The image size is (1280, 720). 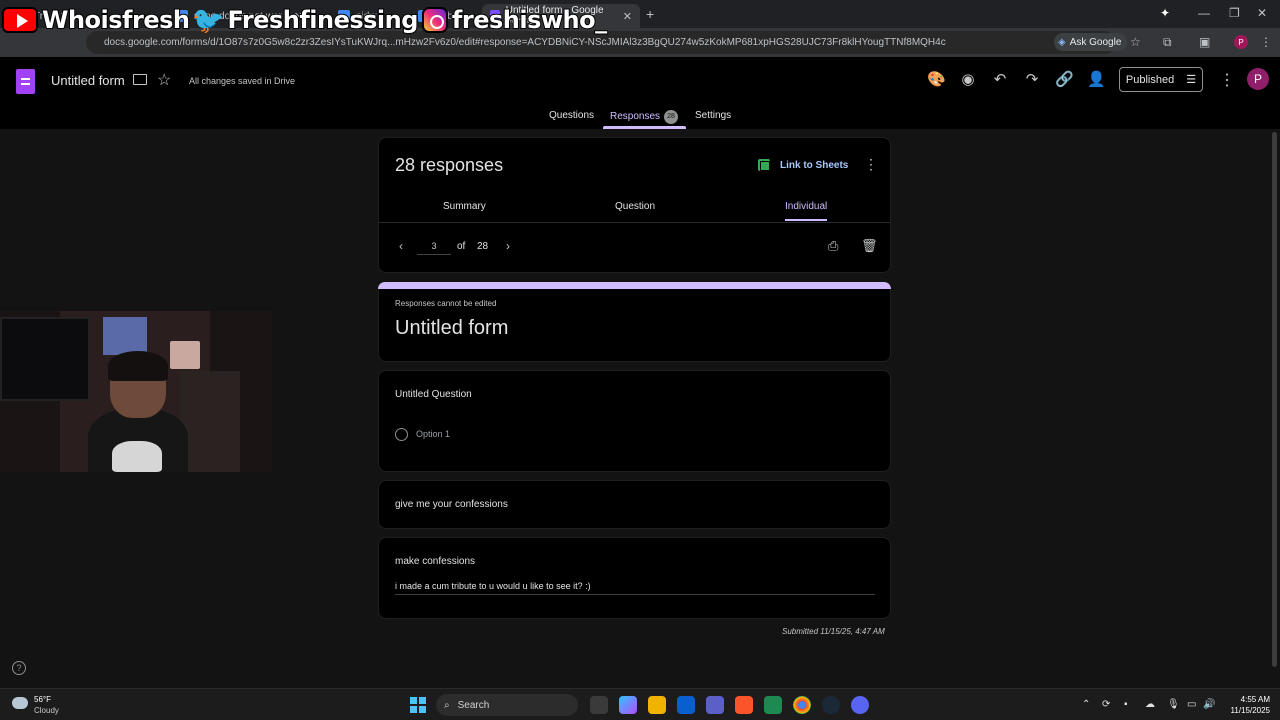 I want to click on tray-app-icon: ⟳, so click(x=1106, y=704).